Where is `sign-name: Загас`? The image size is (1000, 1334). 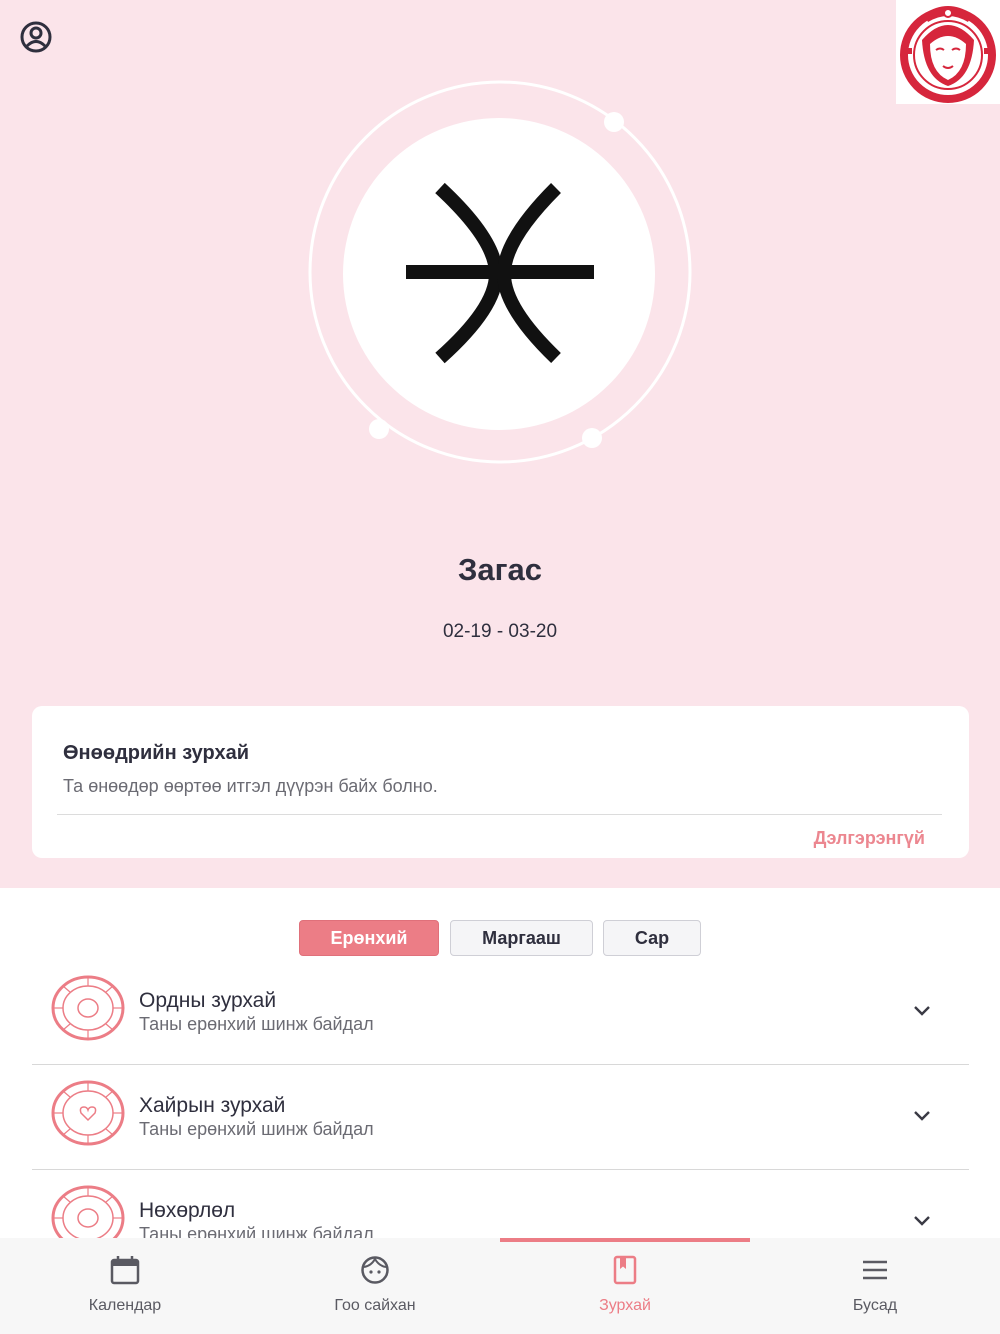
sign-name: Загас is located at coordinates (500, 569).